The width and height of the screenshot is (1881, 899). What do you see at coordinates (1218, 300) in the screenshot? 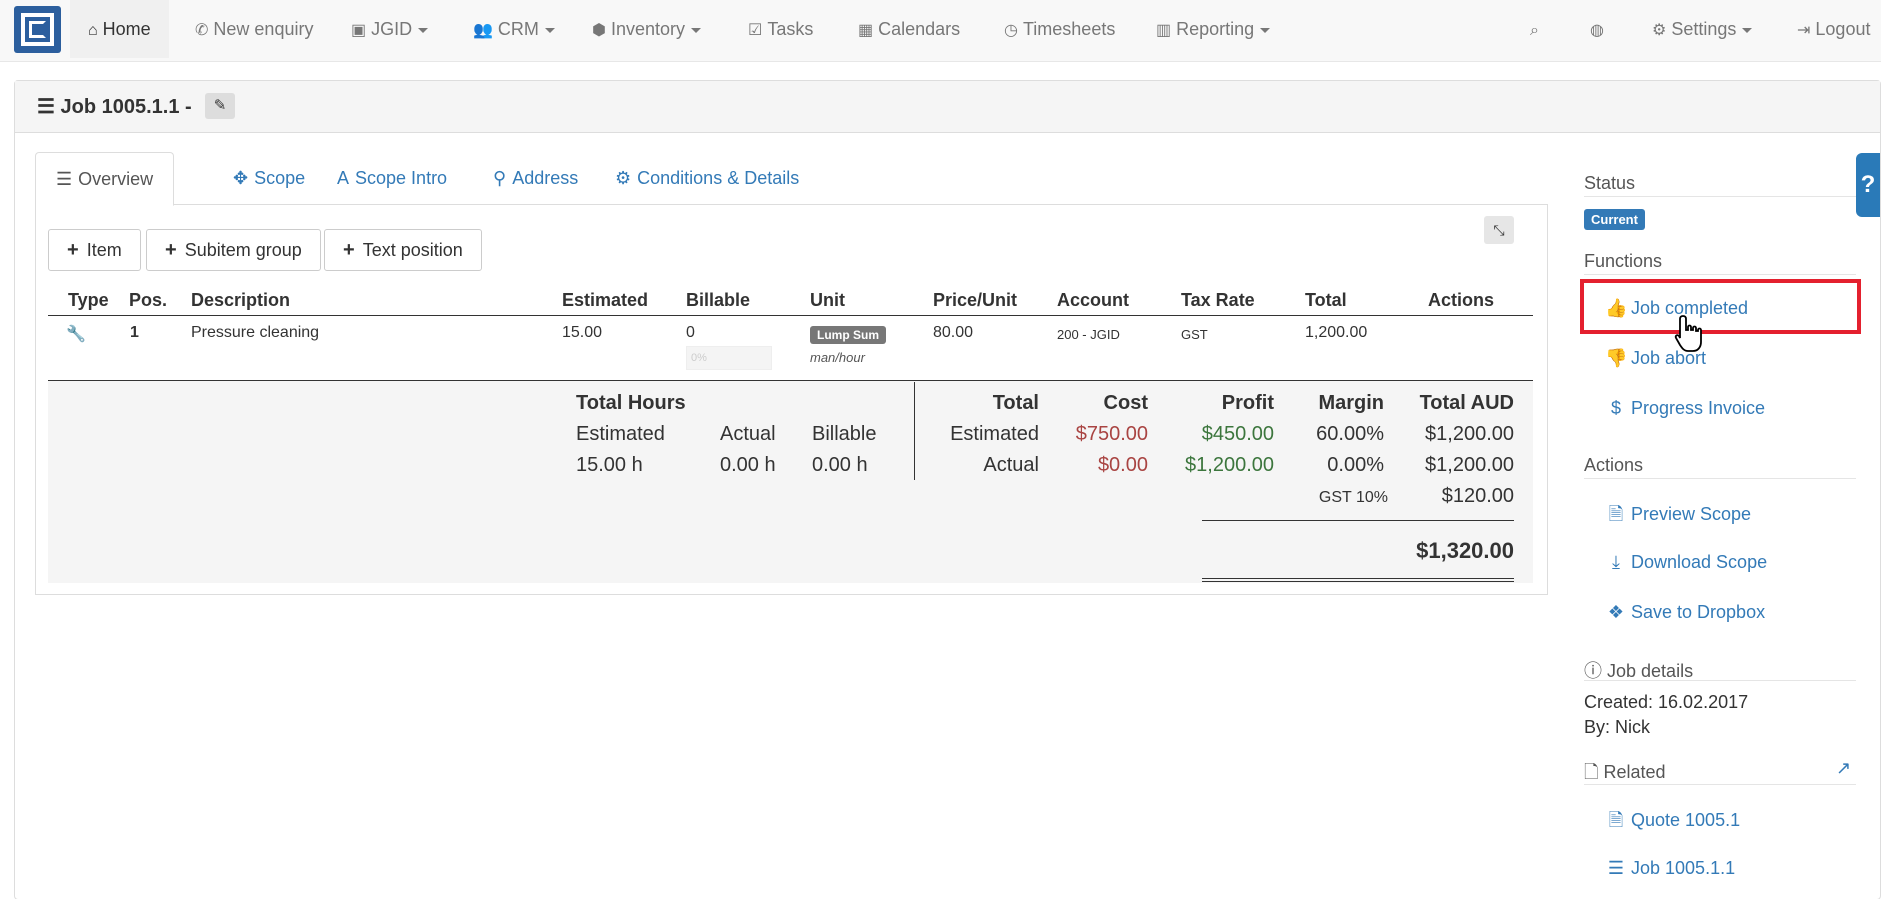
I see `col-tax-rate: Tax Rate` at bounding box center [1218, 300].